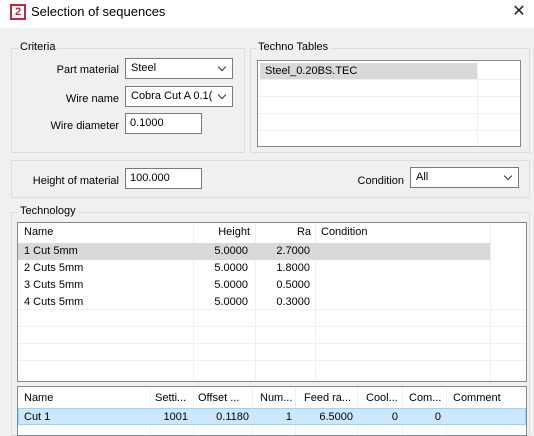  What do you see at coordinates (389, 103) in the screenshot?
I see `techno-tables-list: Steel_0.20BS.TEC` at bounding box center [389, 103].